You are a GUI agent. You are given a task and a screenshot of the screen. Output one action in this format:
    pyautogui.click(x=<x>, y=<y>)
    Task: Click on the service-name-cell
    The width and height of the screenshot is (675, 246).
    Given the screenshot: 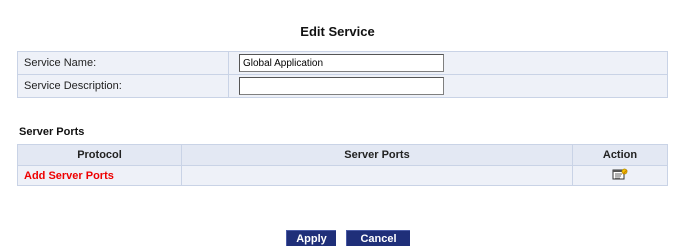 What is the action you would take?
    pyautogui.click(x=448, y=63)
    